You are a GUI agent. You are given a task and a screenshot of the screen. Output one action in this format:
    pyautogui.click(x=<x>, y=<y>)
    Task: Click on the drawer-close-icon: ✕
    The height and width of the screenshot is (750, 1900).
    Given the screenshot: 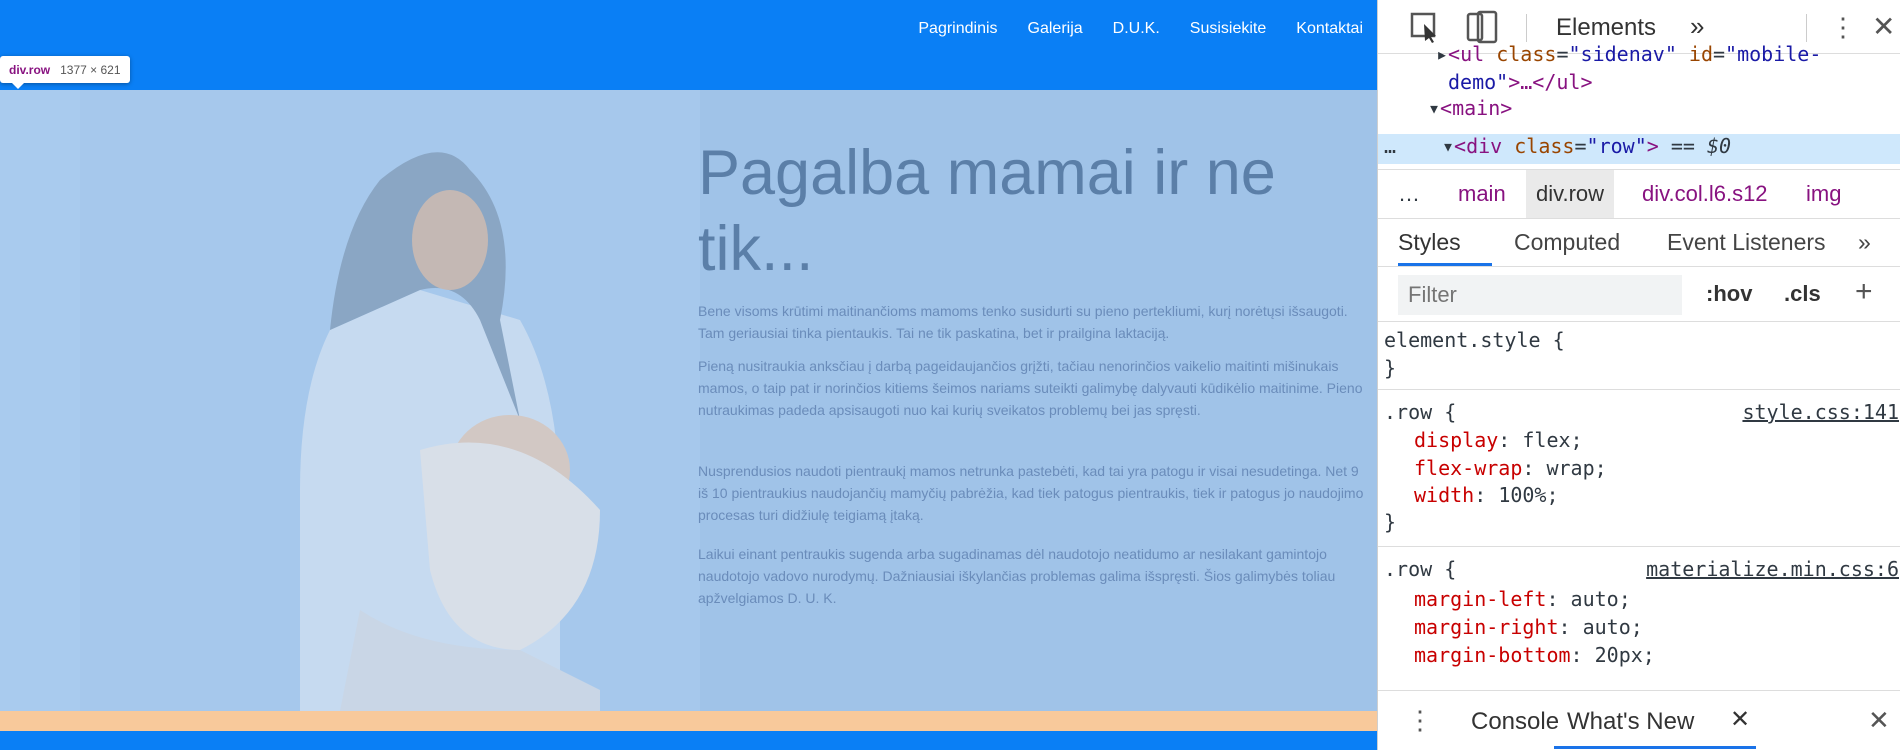 What is the action you would take?
    pyautogui.click(x=1879, y=720)
    